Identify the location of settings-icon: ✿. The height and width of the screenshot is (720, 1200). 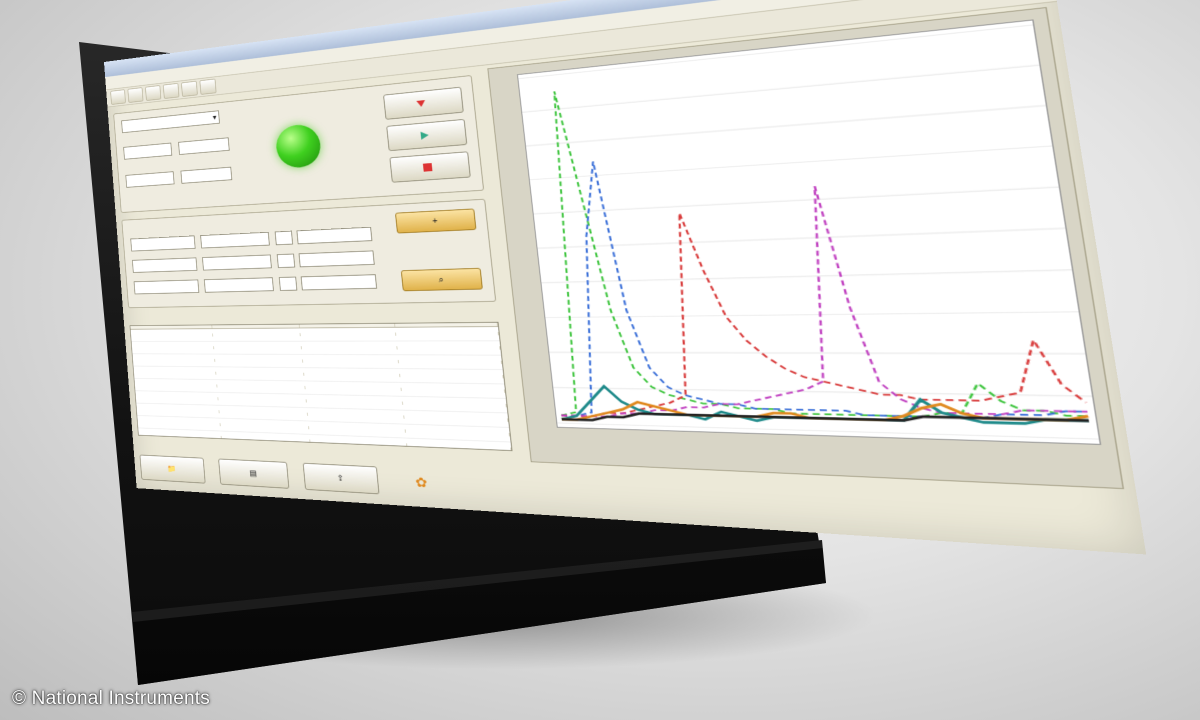
(421, 483).